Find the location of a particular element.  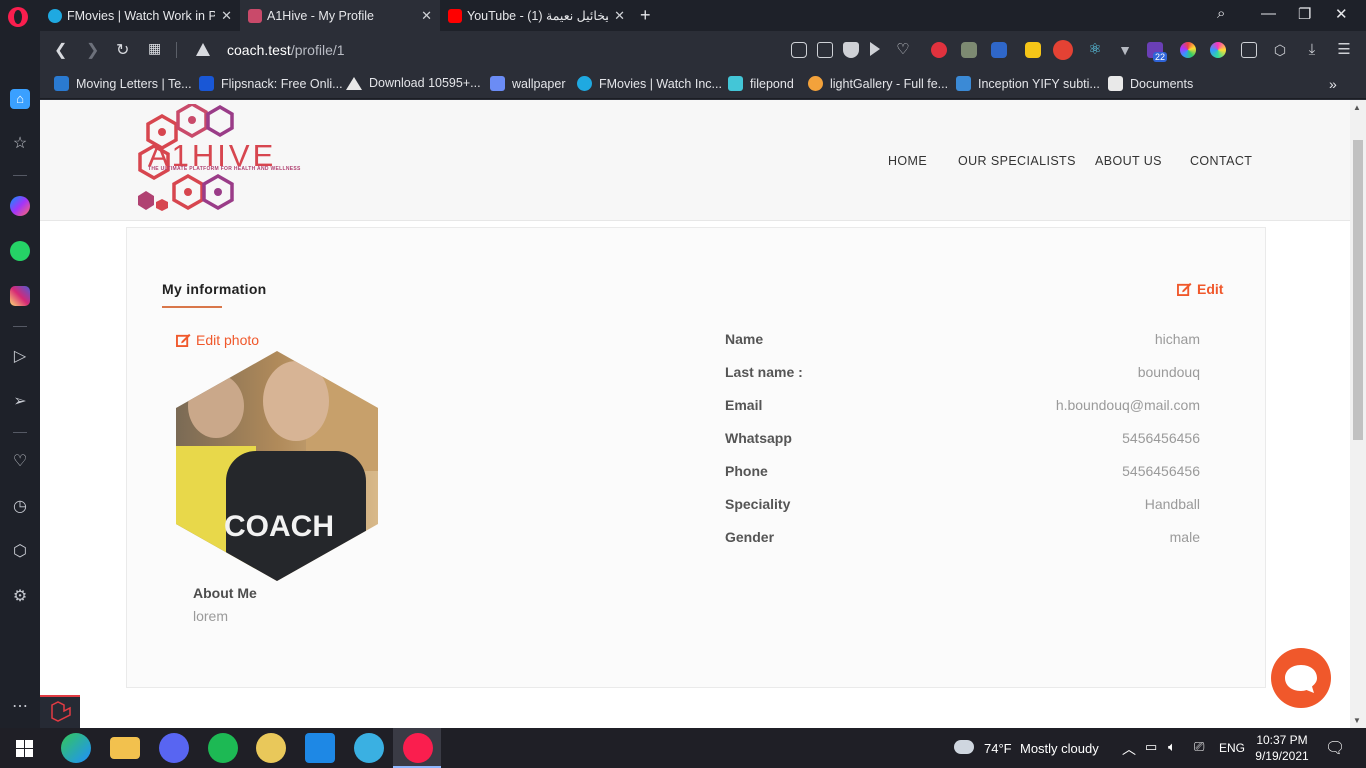

whatsapp-icon is located at coordinates (20, 251).